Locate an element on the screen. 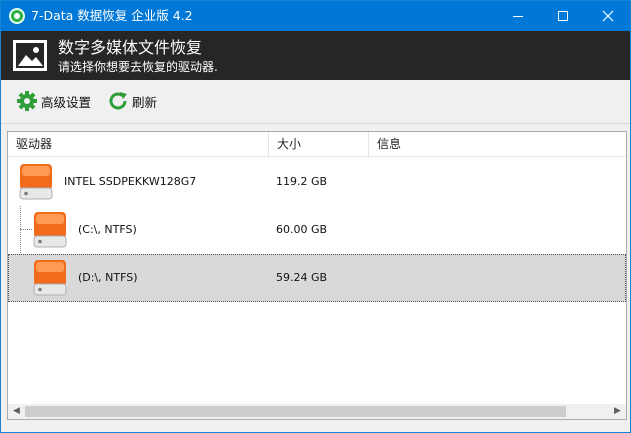  header-banner: 数字多媒体文件恢复 请选择你想要去恢复的驱动器. is located at coordinates (315, 55).